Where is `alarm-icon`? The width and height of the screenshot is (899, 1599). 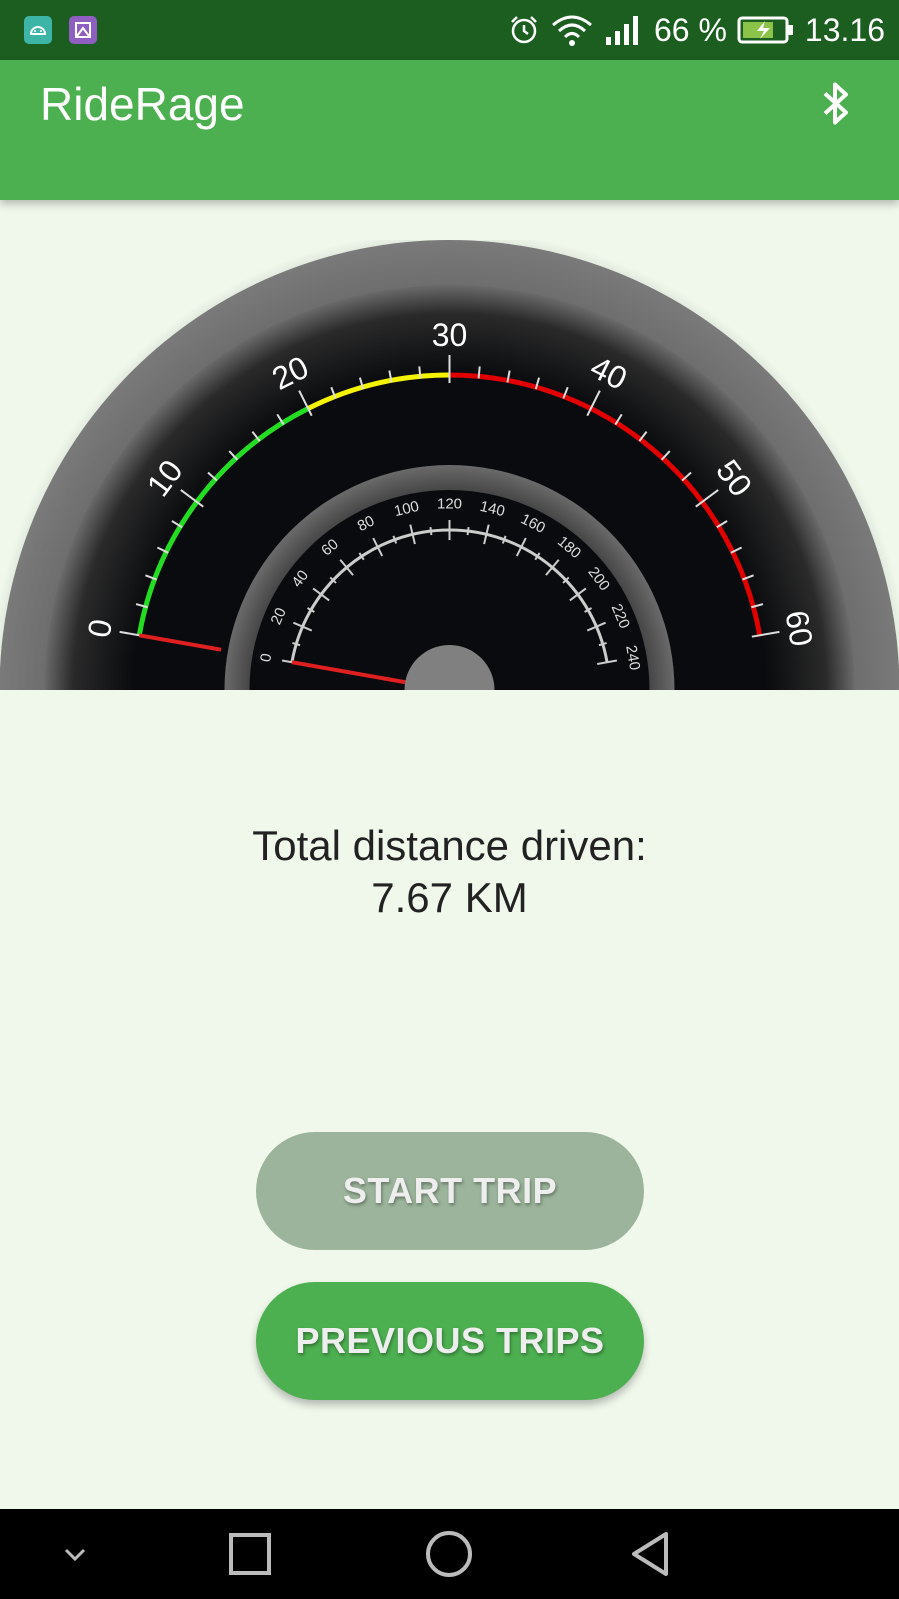 alarm-icon is located at coordinates (524, 30).